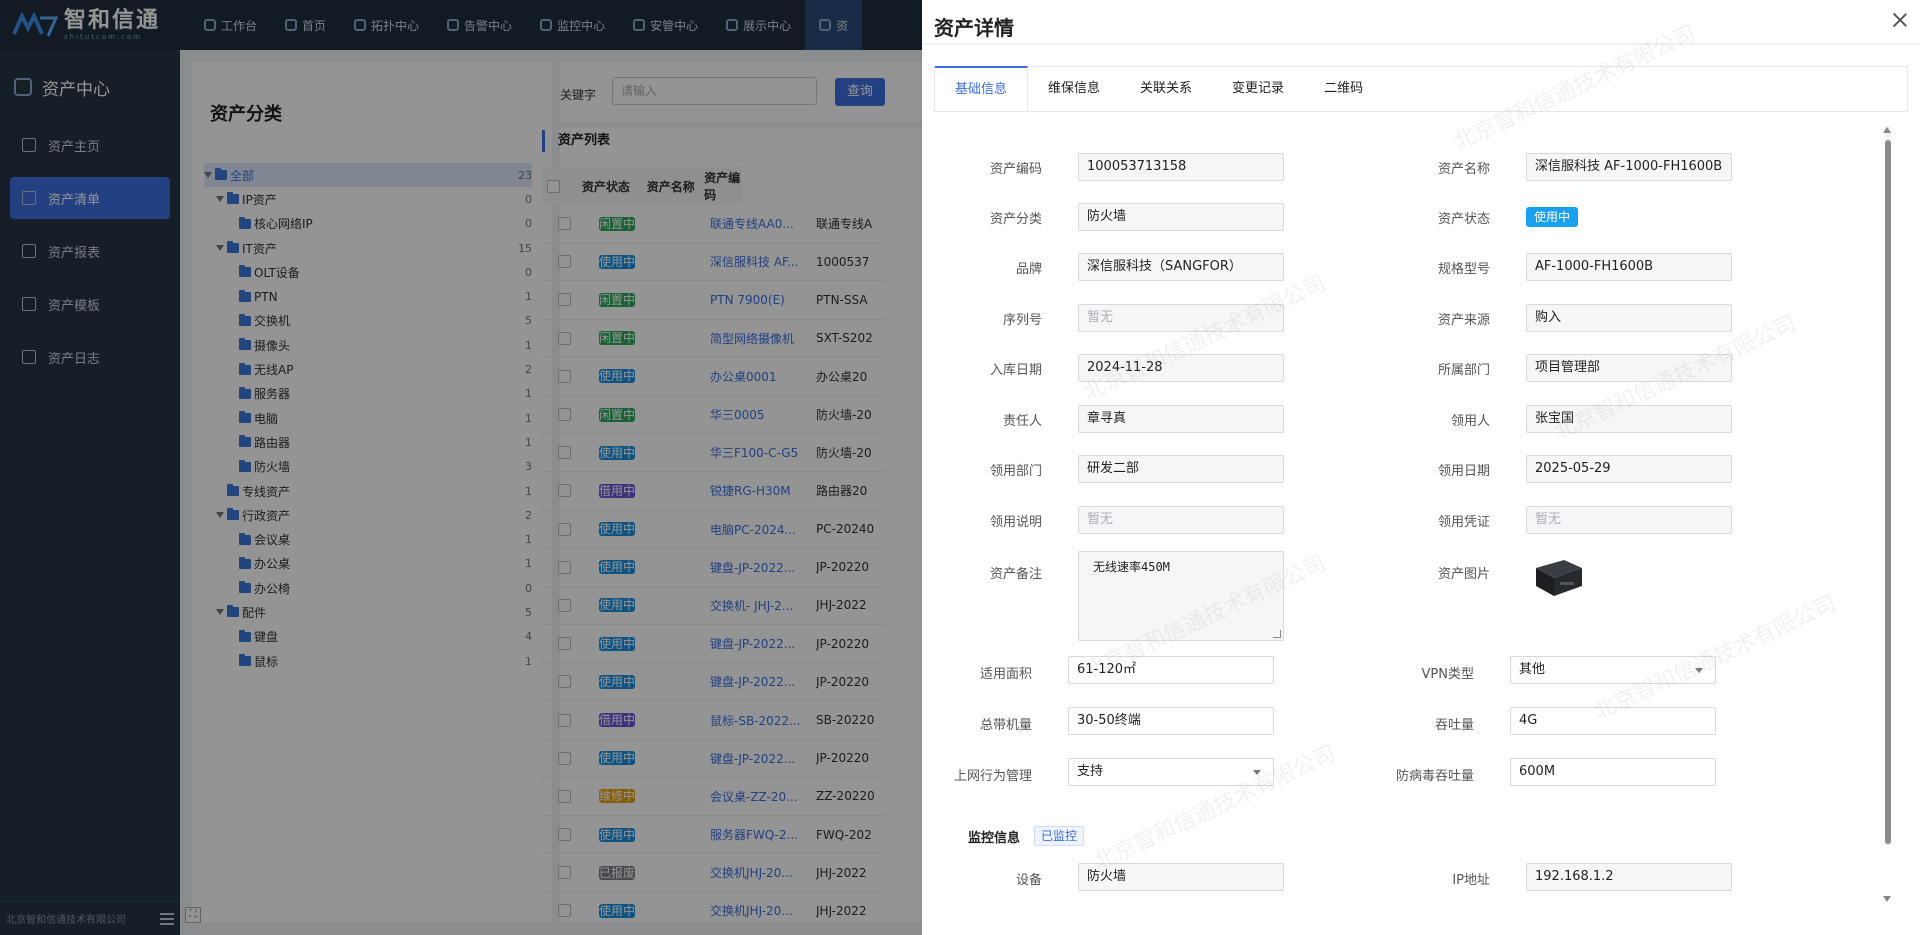 This screenshot has height=935, width=1920. I want to click on asset-name-label: 资产名称, so click(1463, 169).